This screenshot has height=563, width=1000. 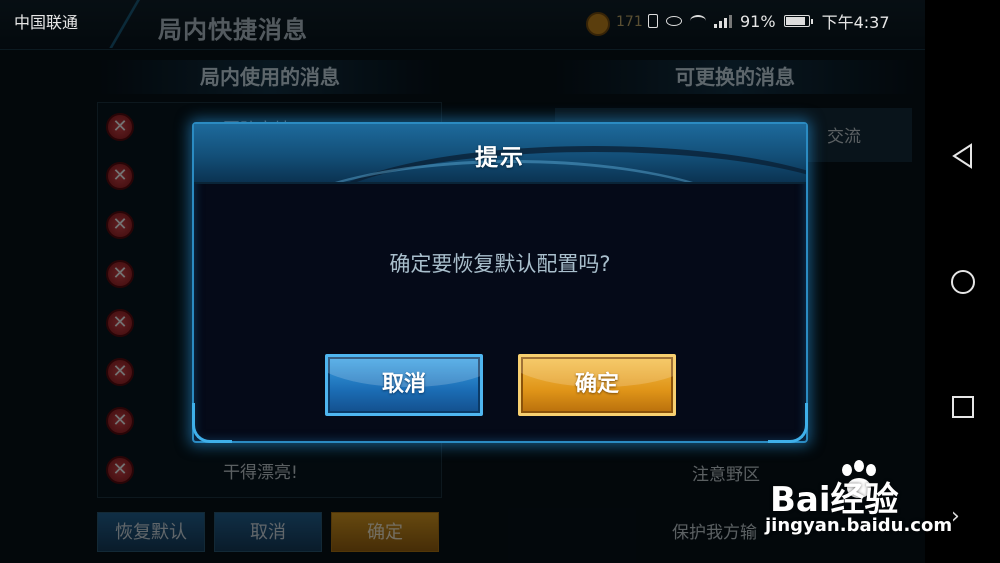 What do you see at coordinates (963, 156) in the screenshot?
I see `back-icon` at bounding box center [963, 156].